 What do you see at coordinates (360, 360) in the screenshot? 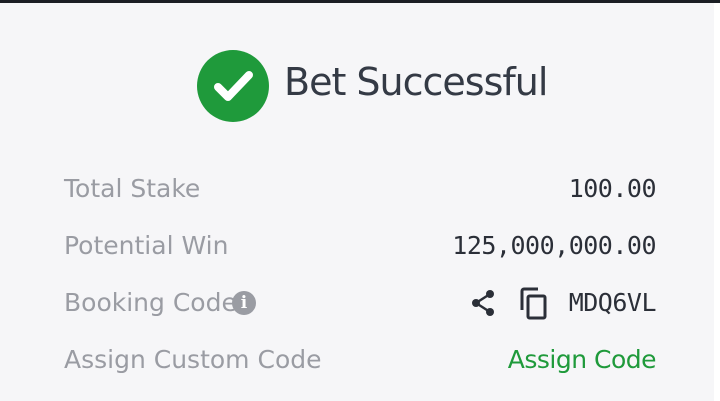
I see `custom-code-row: Assign Custom Code Assign Code` at bounding box center [360, 360].